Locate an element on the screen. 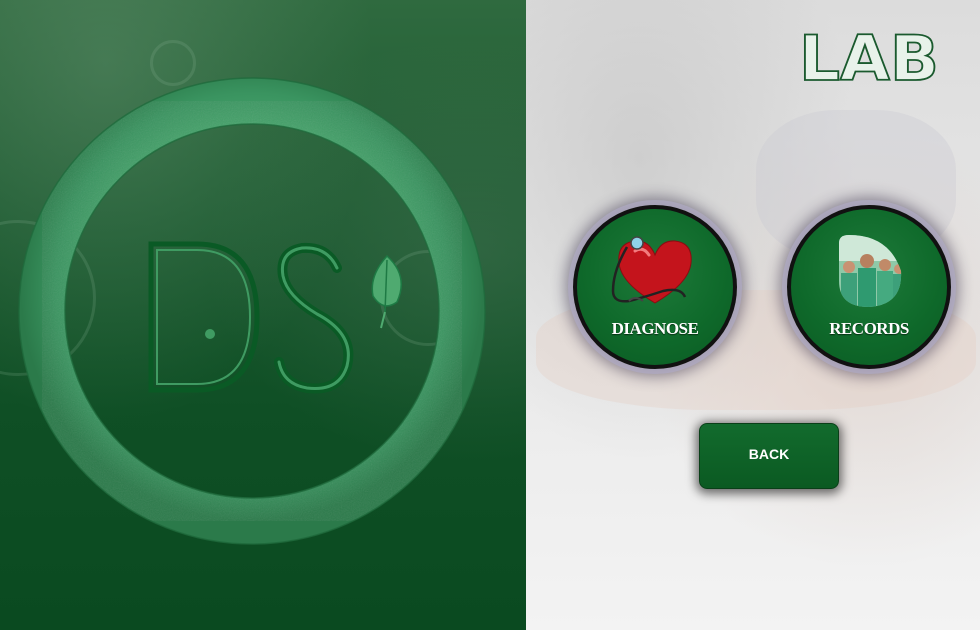 The height and width of the screenshot is (630, 980). records-label: RECORDS is located at coordinates (869, 328).